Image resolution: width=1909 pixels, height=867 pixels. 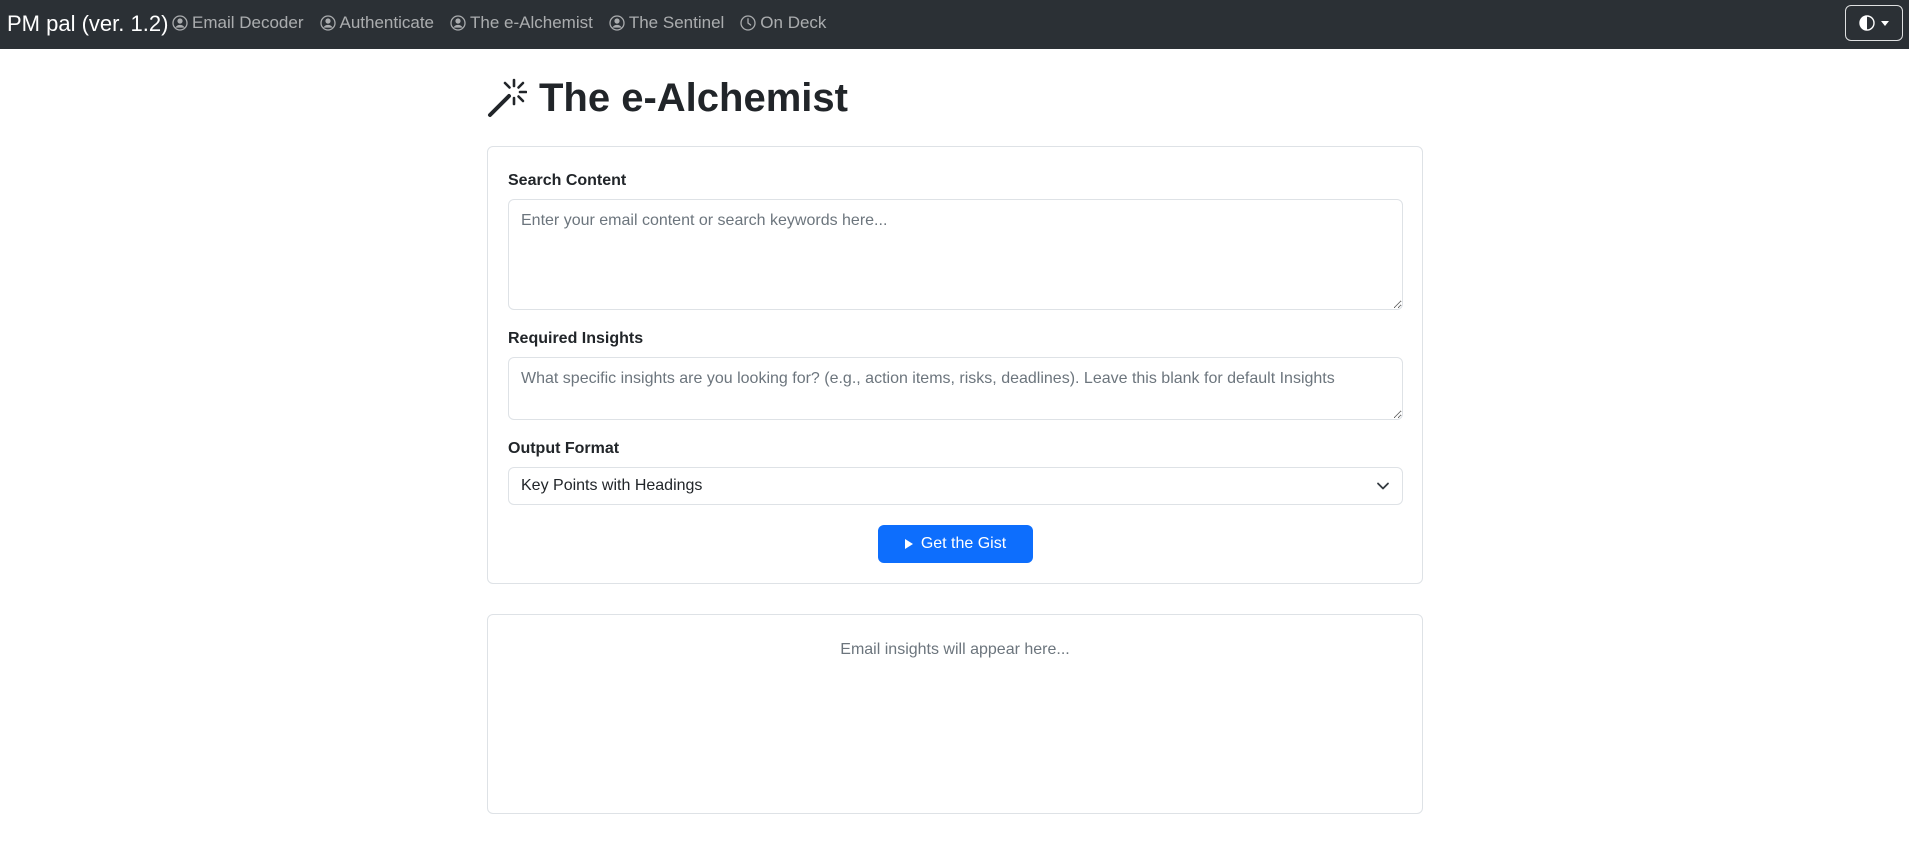 What do you see at coordinates (676, 22) in the screenshot?
I see `nav-link-label: The Sentinel` at bounding box center [676, 22].